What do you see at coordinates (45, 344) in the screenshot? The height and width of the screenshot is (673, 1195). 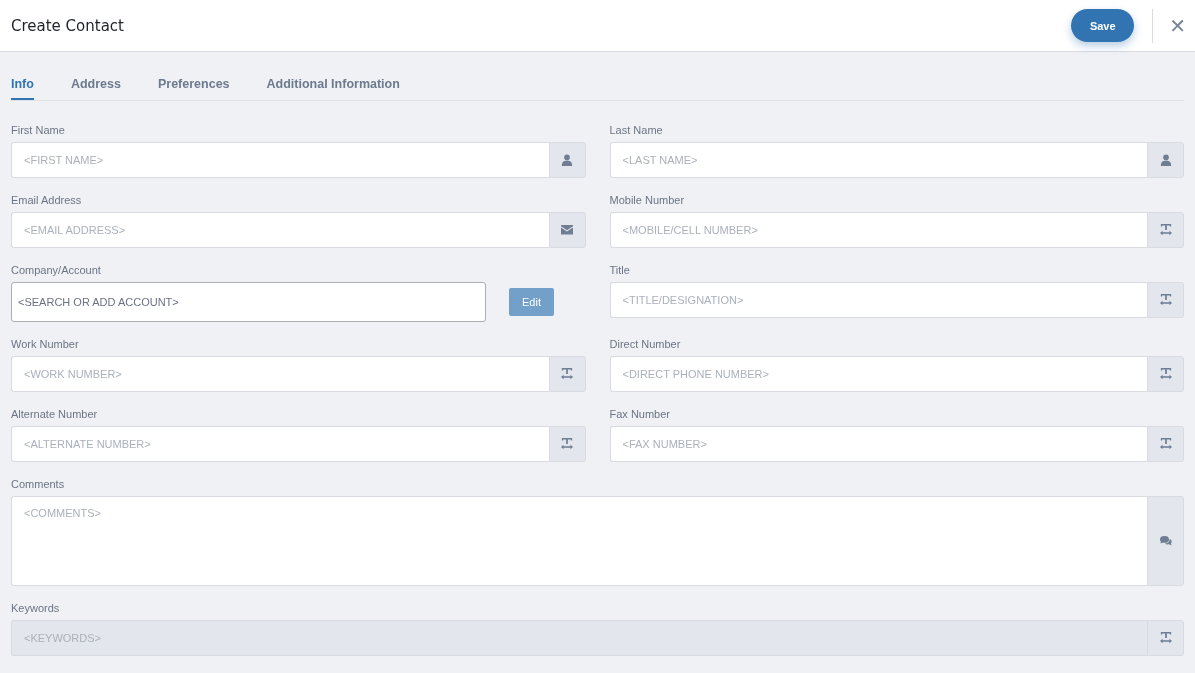 I see `field-label: Work Number` at bounding box center [45, 344].